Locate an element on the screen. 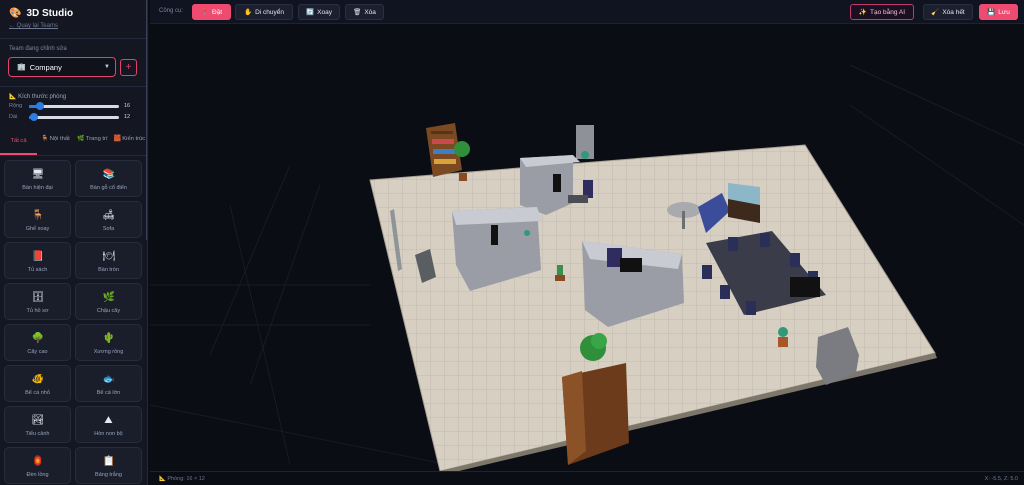 This screenshot has height=485, width=1024. ai-label: Tạo bằng AI is located at coordinates (888, 12).